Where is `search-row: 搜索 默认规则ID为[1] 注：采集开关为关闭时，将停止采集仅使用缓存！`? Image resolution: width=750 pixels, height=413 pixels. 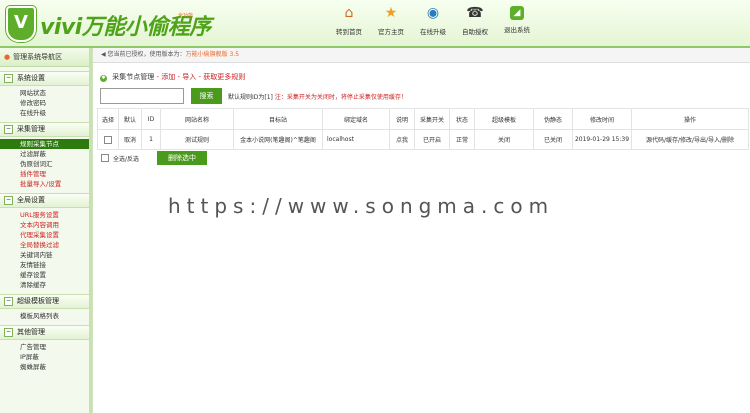 search-row: 搜索 默认规则ID为[1] 注：采集开关为关闭时，将停止采集仅使用缓存！ is located at coordinates (420, 96).